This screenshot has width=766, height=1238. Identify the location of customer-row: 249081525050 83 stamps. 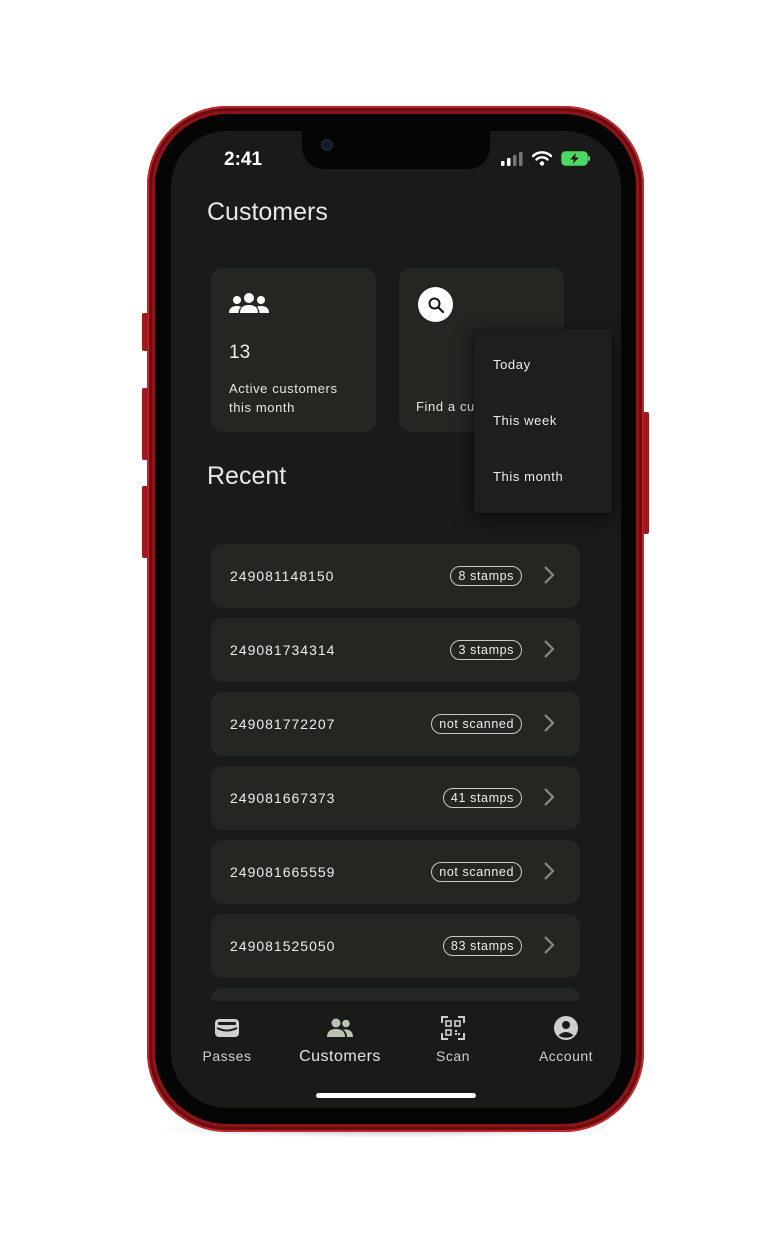
(395, 946).